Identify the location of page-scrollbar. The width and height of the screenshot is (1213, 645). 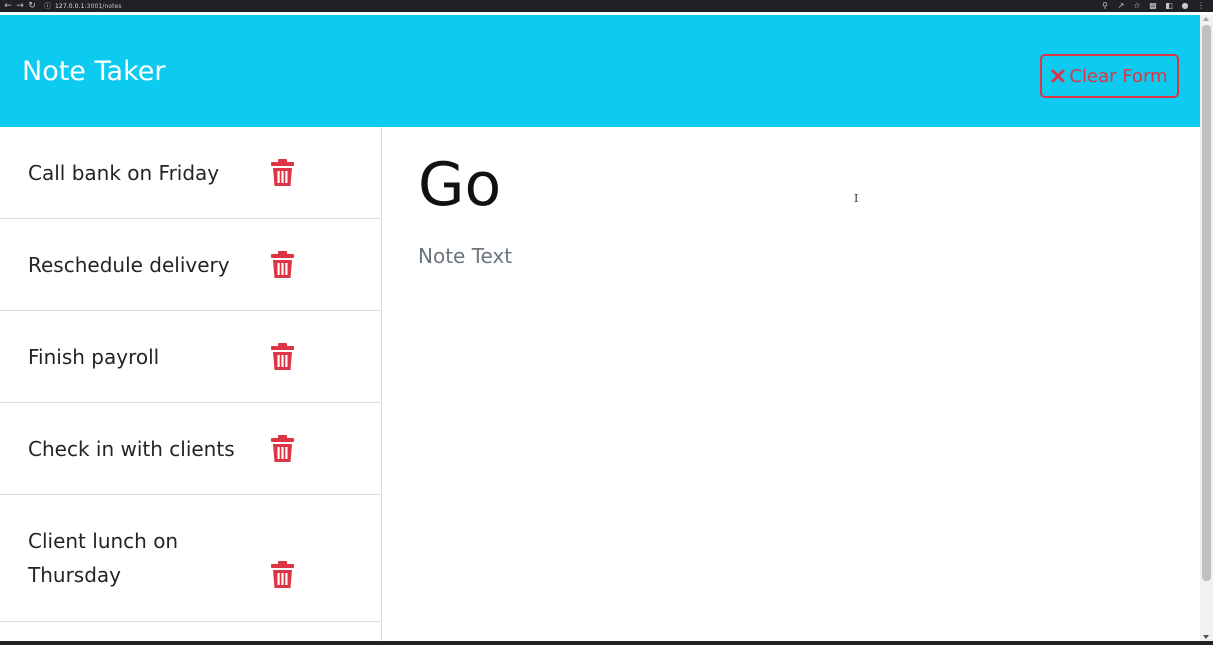
(1206, 330).